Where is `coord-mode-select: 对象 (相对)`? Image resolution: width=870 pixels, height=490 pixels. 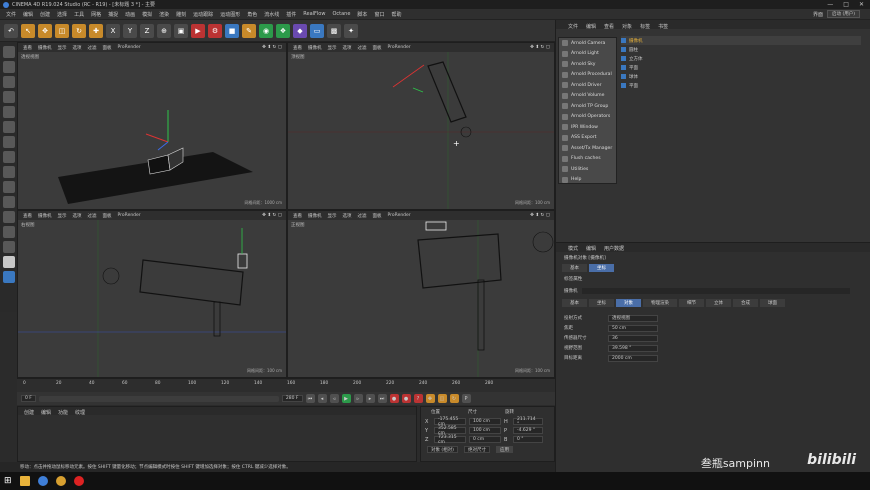
coord-mode-select: 对象 (相对) is located at coordinates (442, 449).